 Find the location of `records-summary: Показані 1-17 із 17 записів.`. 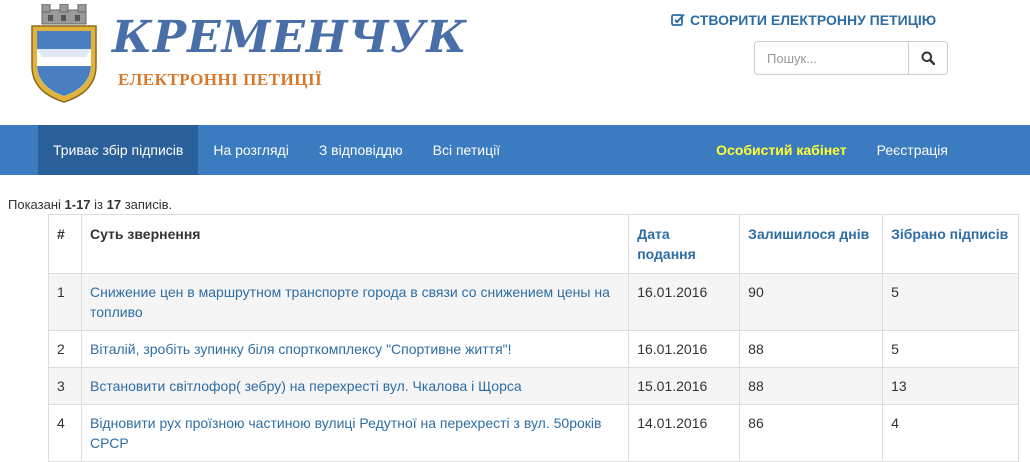

records-summary: Показані 1-17 із 17 записів. is located at coordinates (90, 204).